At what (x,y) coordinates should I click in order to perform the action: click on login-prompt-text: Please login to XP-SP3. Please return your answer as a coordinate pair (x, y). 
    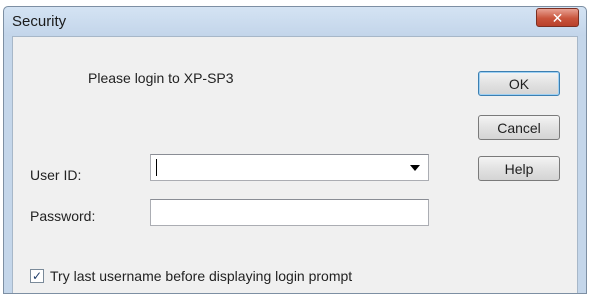
    Looking at the image, I should click on (161, 78).